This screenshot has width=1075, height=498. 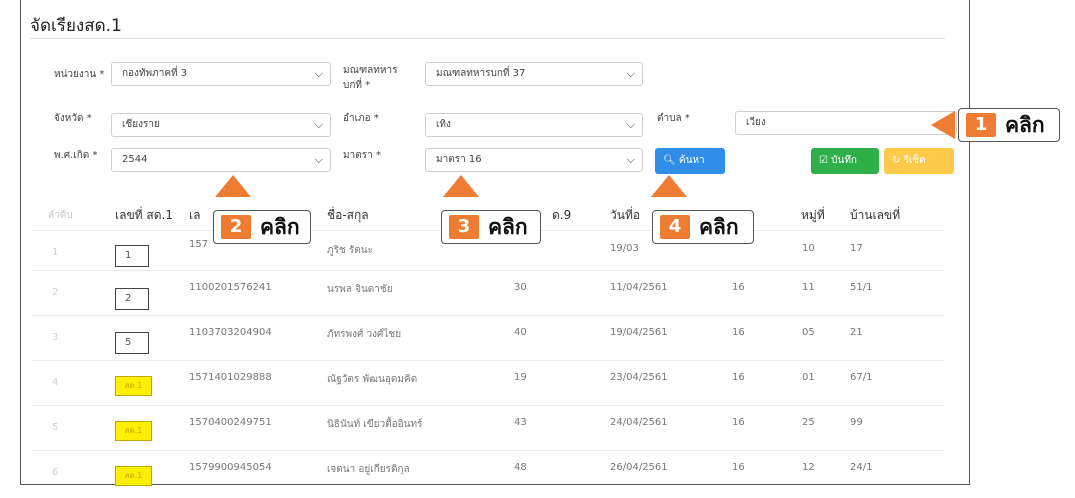 I want to click on callout-1: 1 คลิก, so click(x=1009, y=125).